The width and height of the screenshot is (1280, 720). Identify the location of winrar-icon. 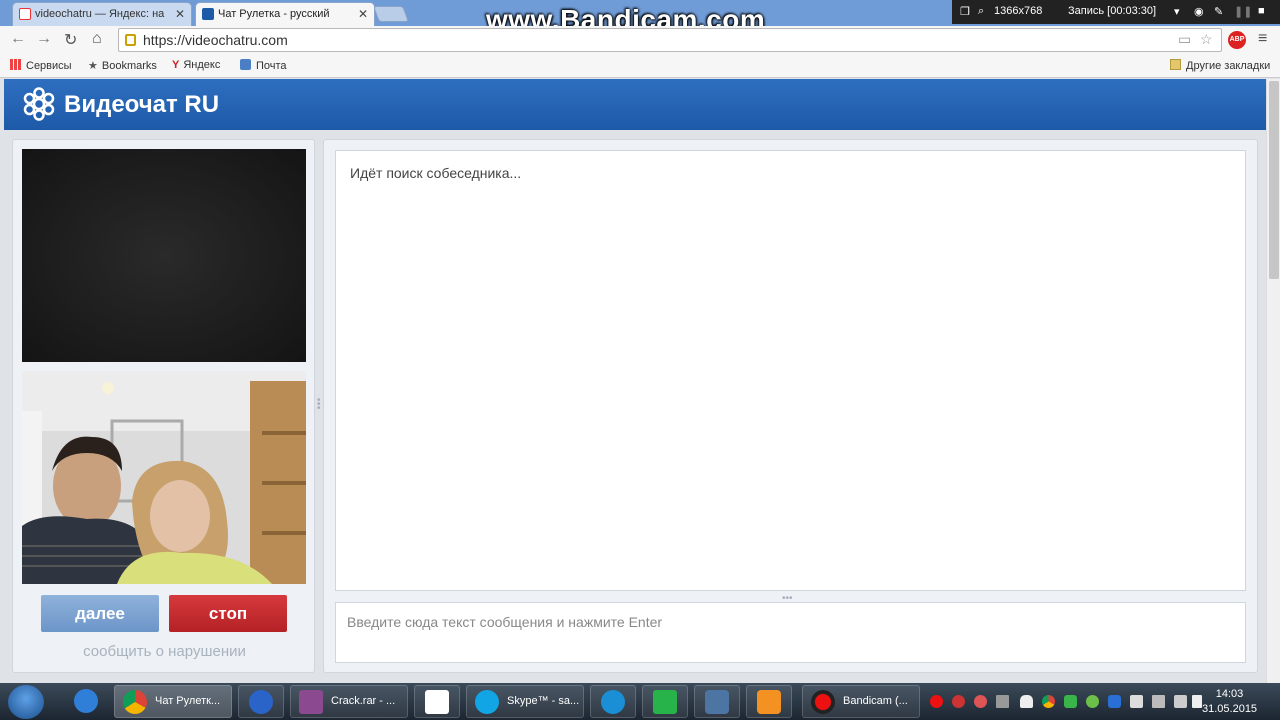
(311, 702).